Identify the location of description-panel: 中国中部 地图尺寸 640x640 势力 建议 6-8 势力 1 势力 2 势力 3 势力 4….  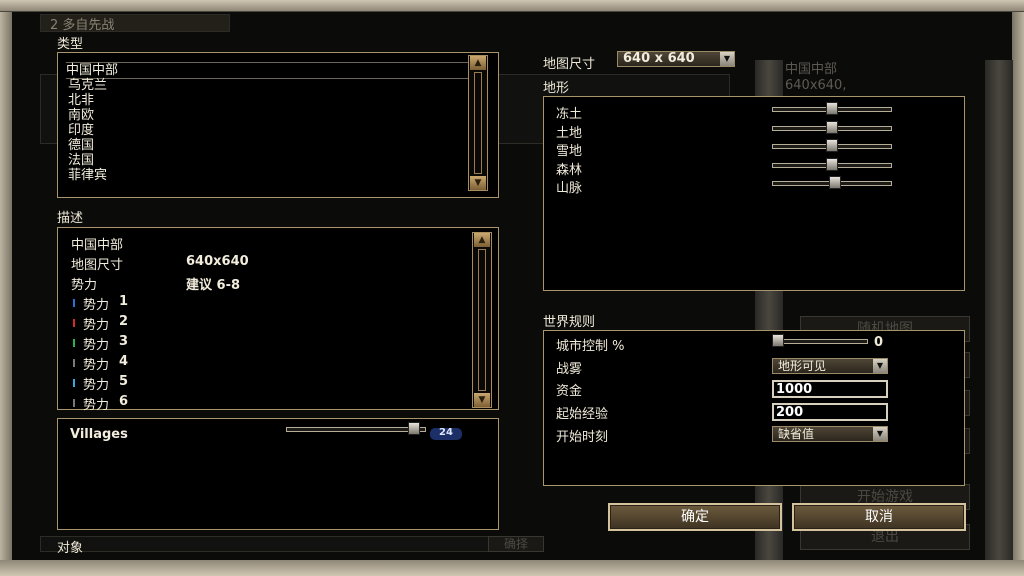
(278, 320).